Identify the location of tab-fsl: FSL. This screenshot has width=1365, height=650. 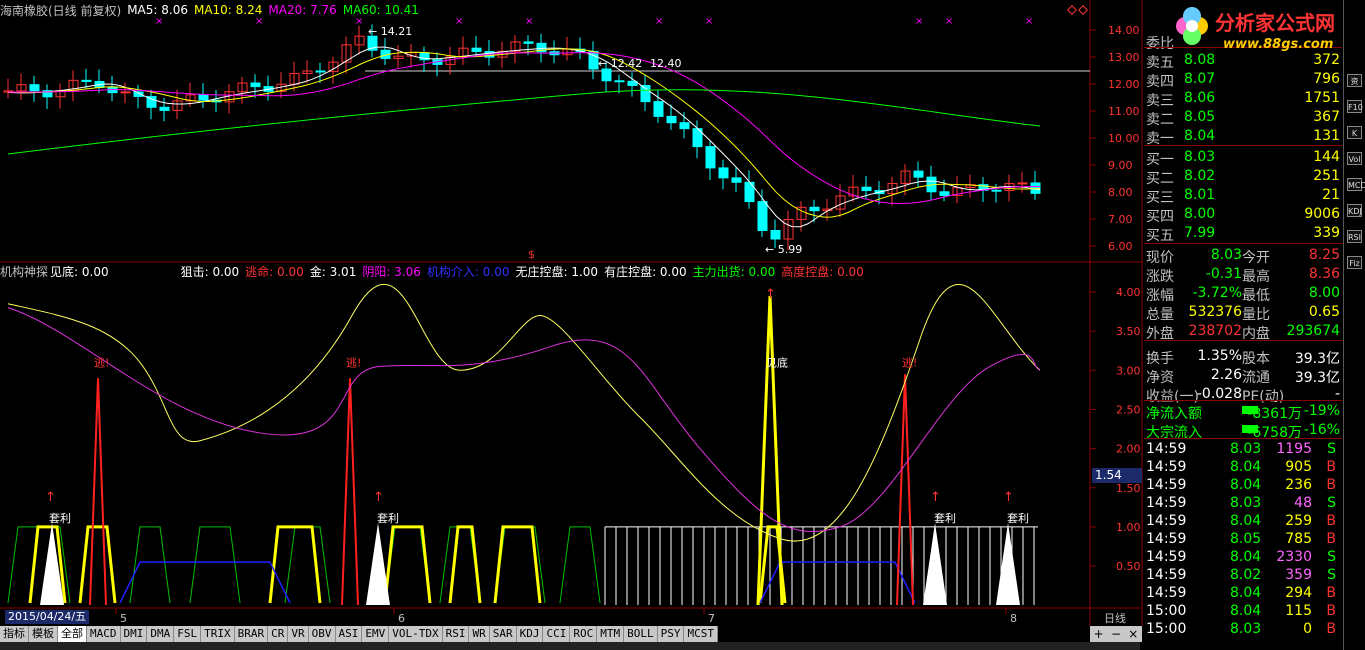
(188, 634).